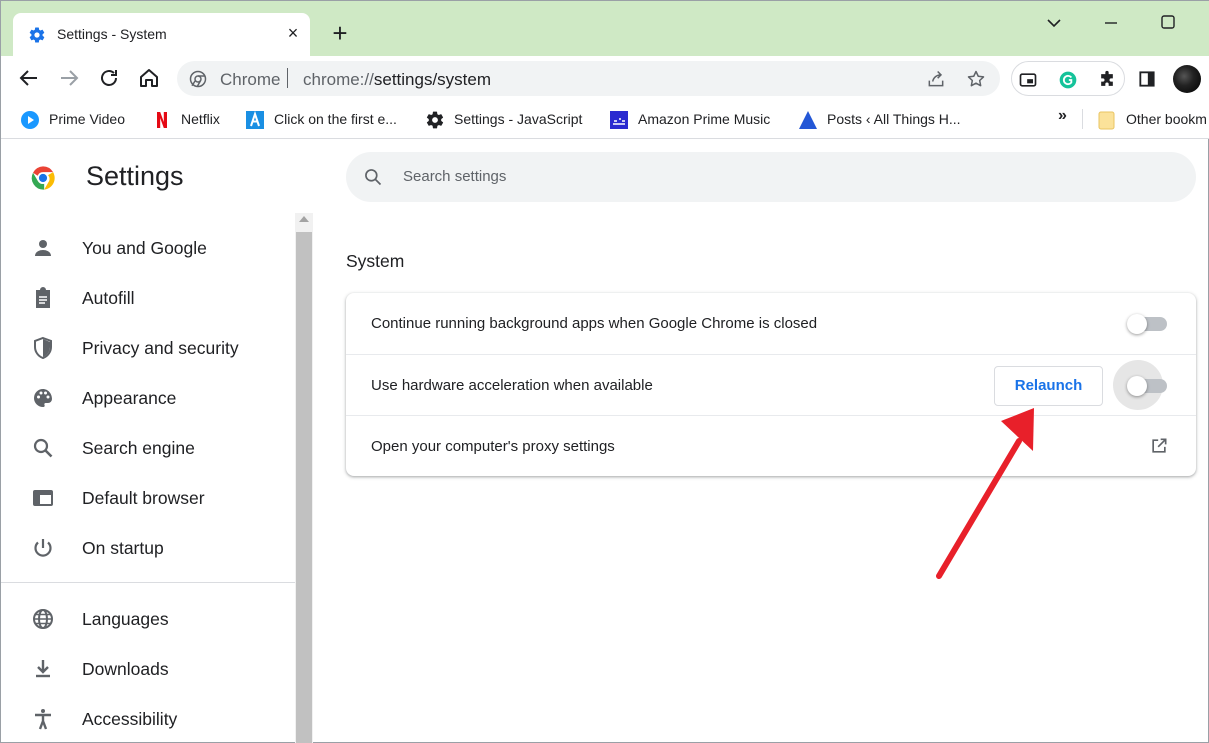 This screenshot has width=1209, height=743. Describe the element at coordinates (493, 446) in the screenshot. I see `row-label: Open your computer's proxy settings` at that location.